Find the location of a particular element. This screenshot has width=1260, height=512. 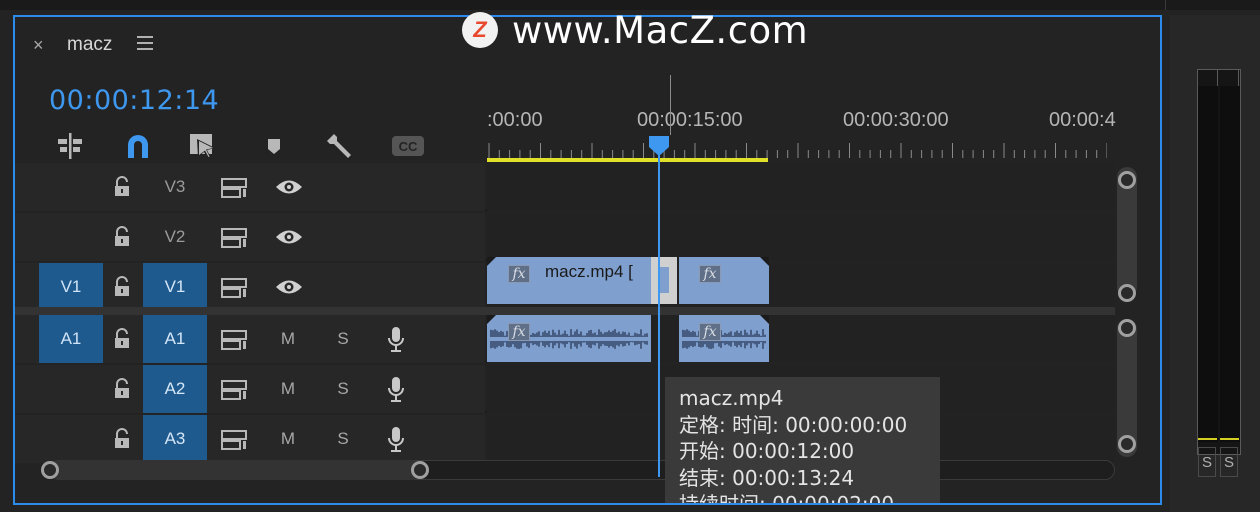

freeze-frame-clip is located at coordinates (664, 280).